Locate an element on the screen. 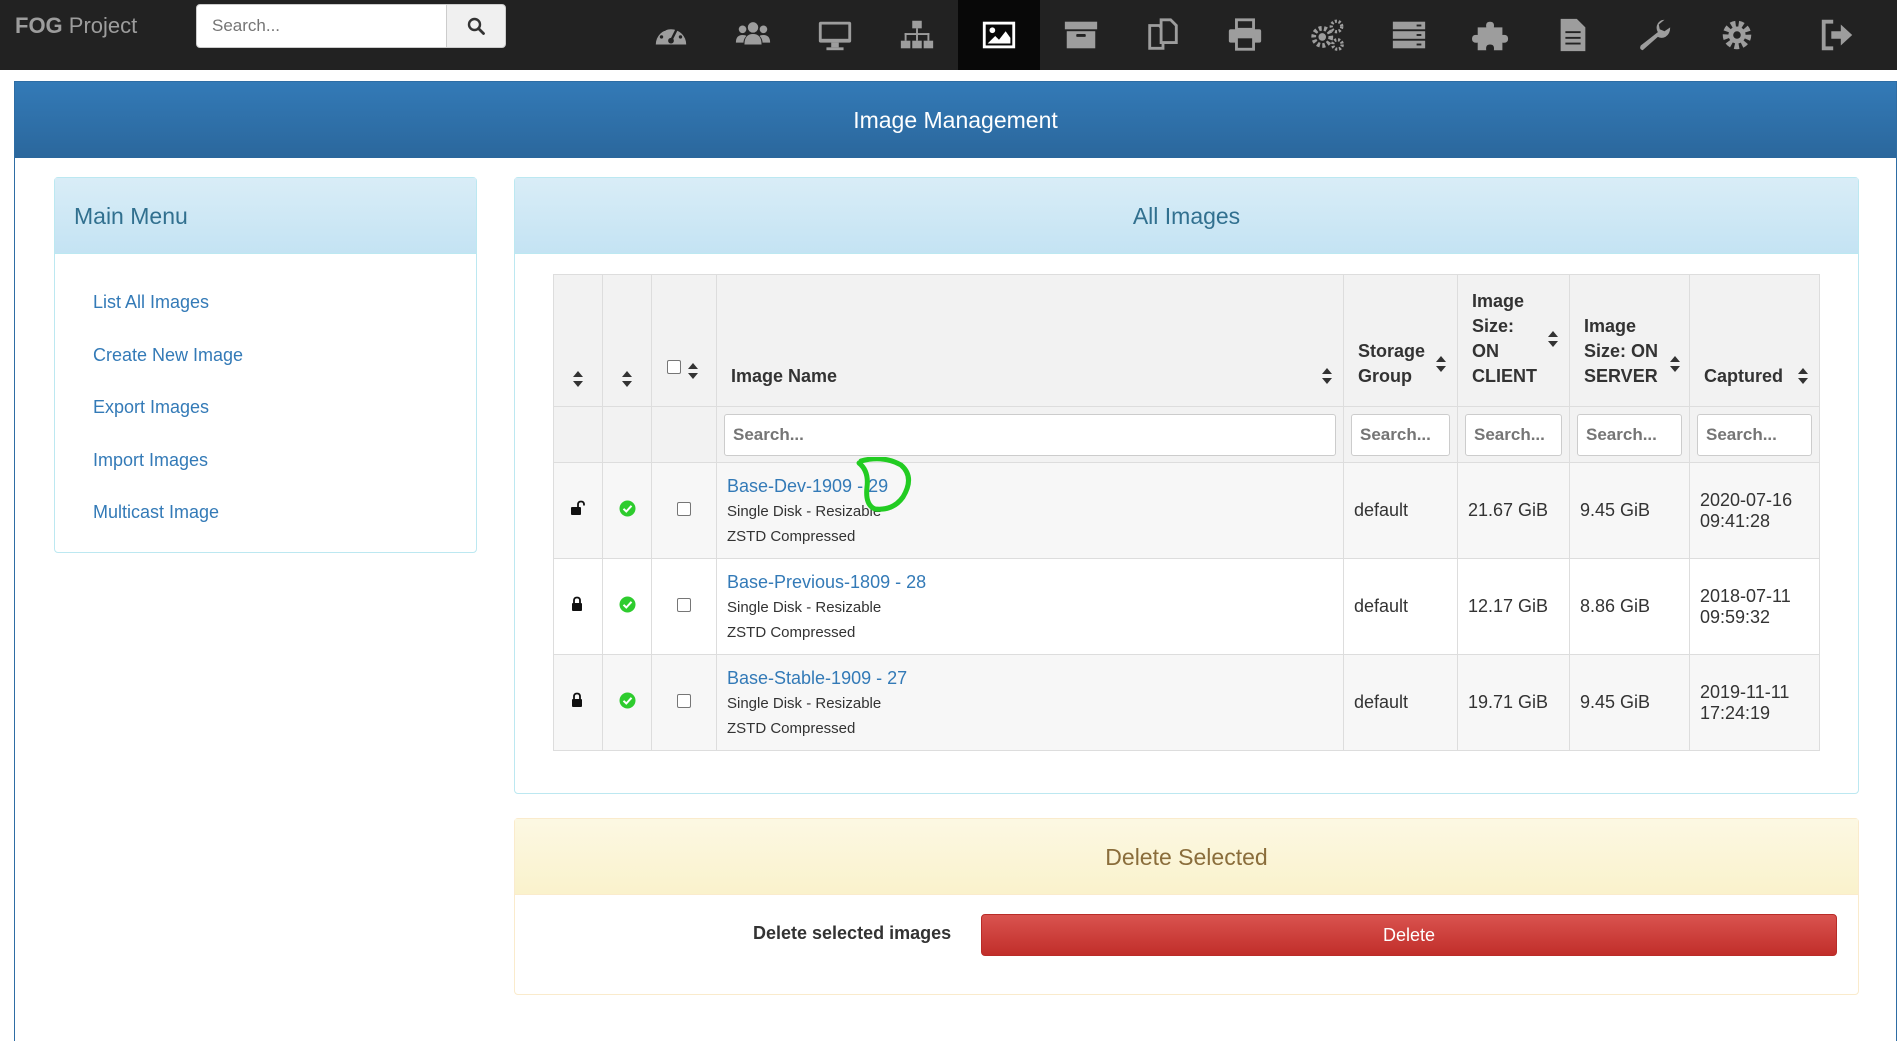  col-locked-header is located at coordinates (578, 340).